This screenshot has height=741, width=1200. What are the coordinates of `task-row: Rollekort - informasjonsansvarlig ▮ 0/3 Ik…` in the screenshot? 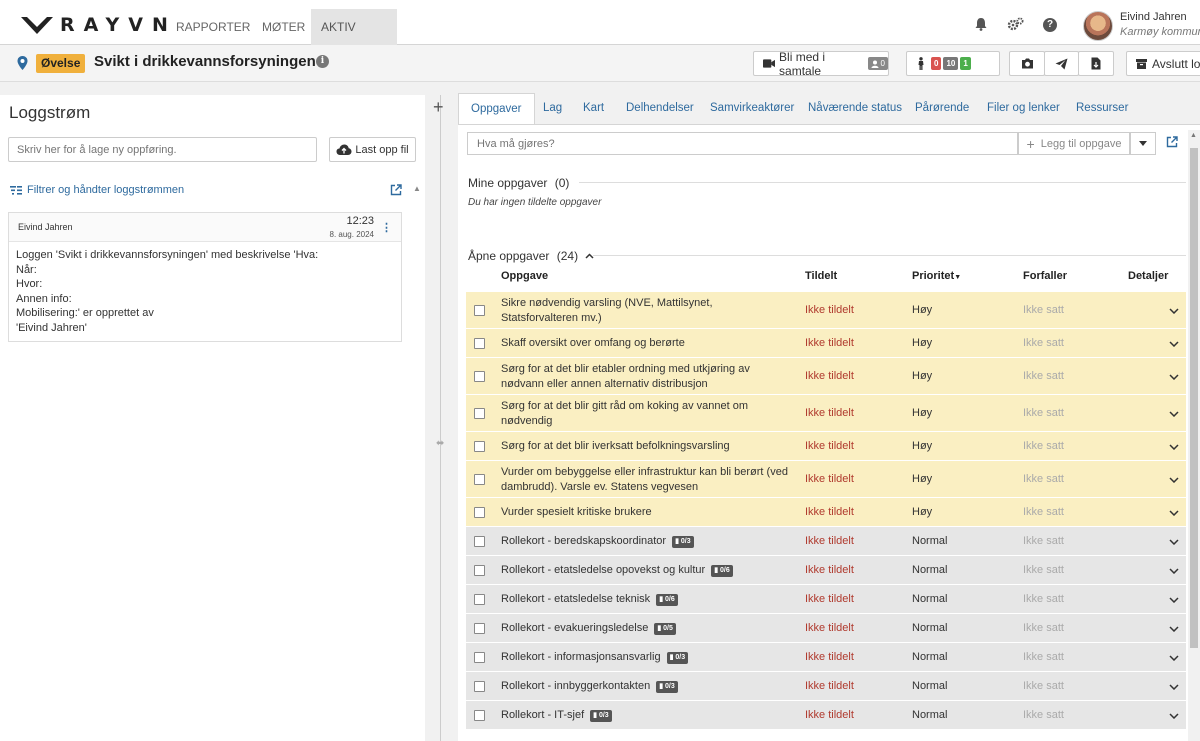 It's located at (826, 657).